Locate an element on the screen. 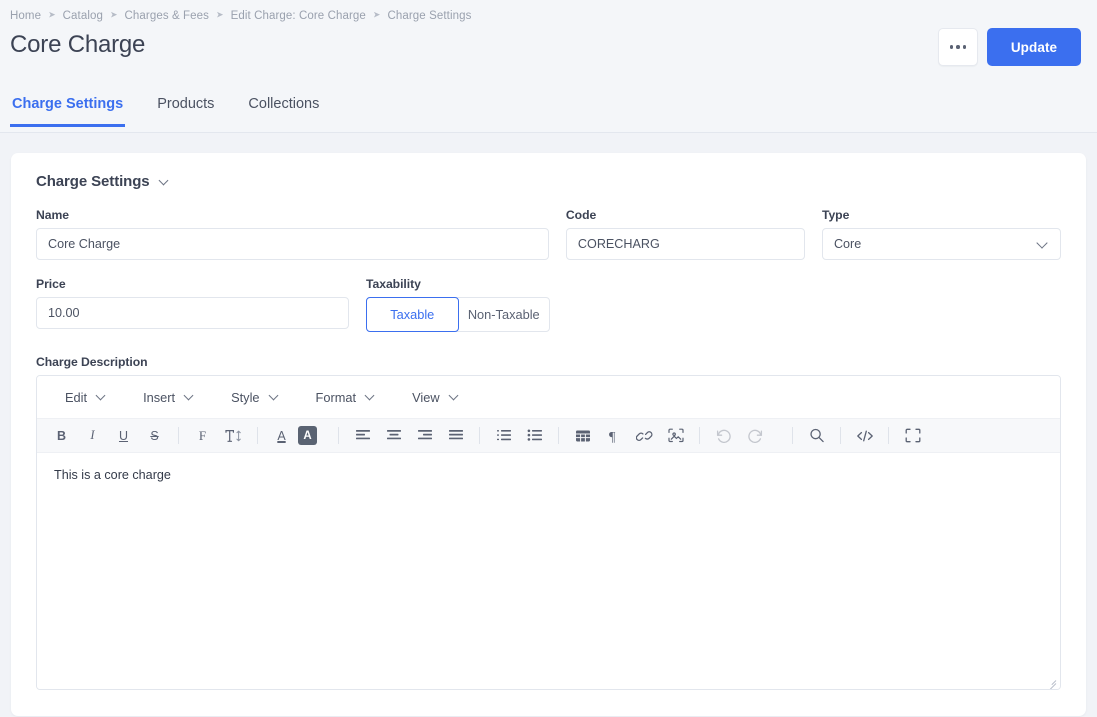 This screenshot has height=717, width=1097. type-select-value: Core is located at coordinates (847, 244).